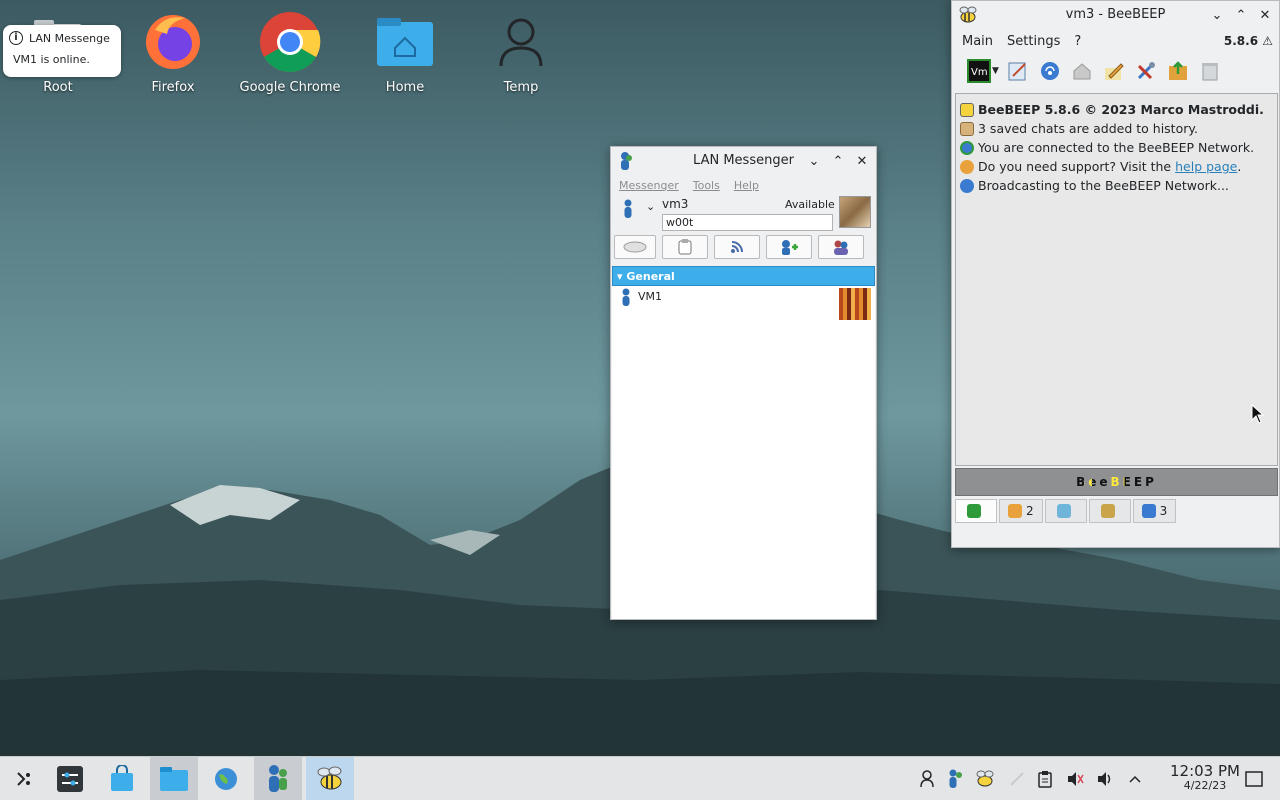  I want to click on desktop-icon-firefox: Firefox, so click(173, 52).